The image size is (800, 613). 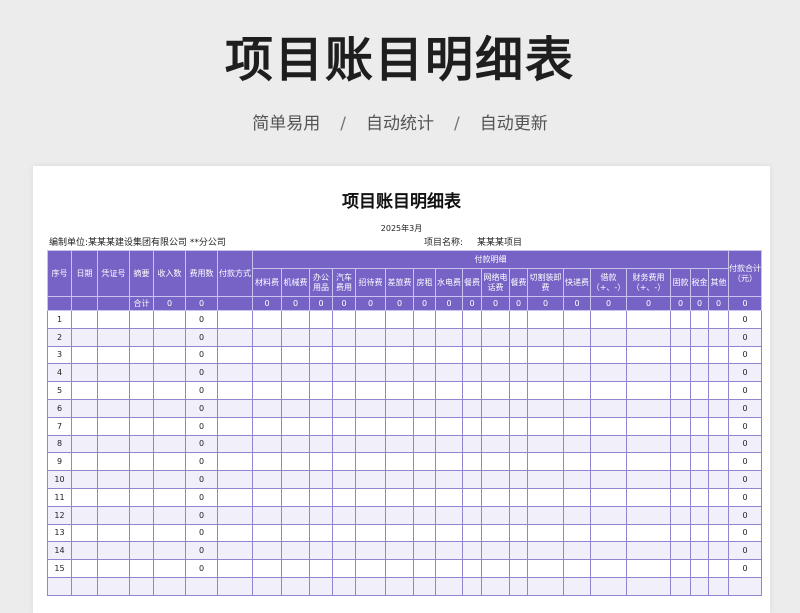 What do you see at coordinates (59, 551) in the screenshot?
I see `row-seq: 14` at bounding box center [59, 551].